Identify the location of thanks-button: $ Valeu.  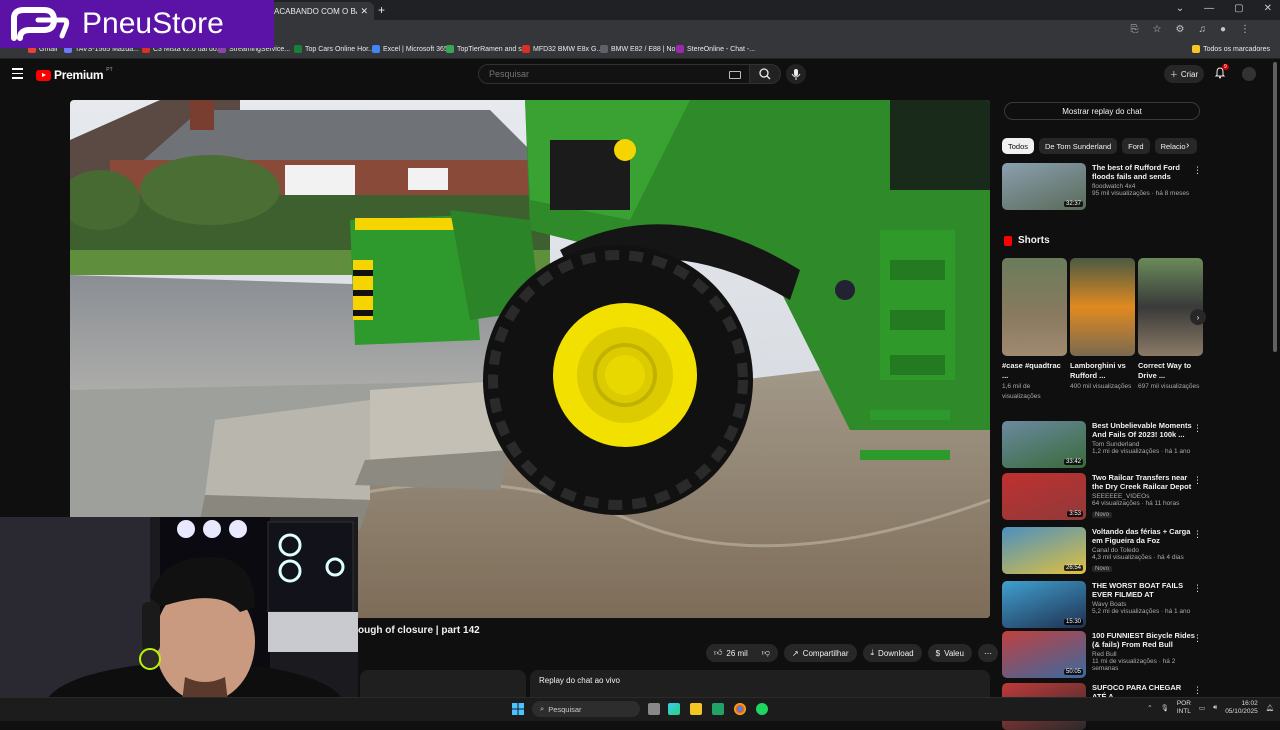
(949, 653).